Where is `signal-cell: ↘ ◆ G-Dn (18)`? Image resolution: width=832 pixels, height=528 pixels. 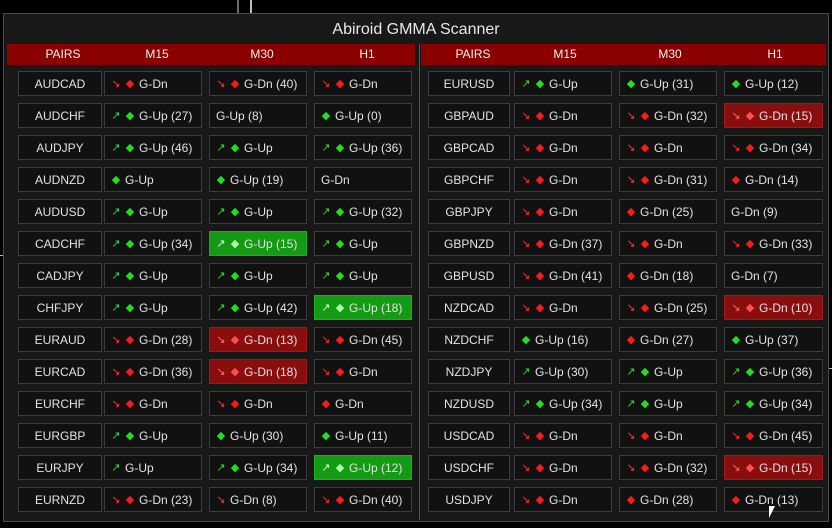
signal-cell: ↘ ◆ G-Dn (18) is located at coordinates (258, 371).